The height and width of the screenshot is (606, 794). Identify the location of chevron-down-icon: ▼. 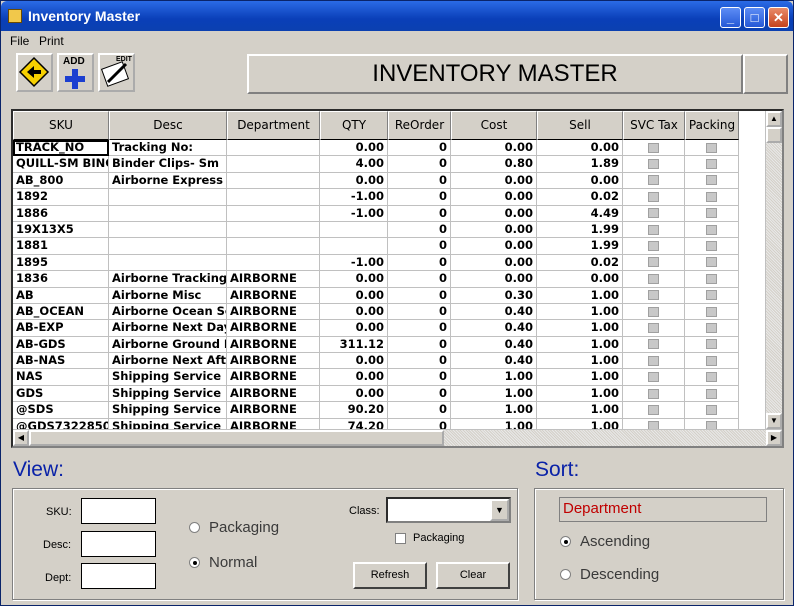
(499, 510).